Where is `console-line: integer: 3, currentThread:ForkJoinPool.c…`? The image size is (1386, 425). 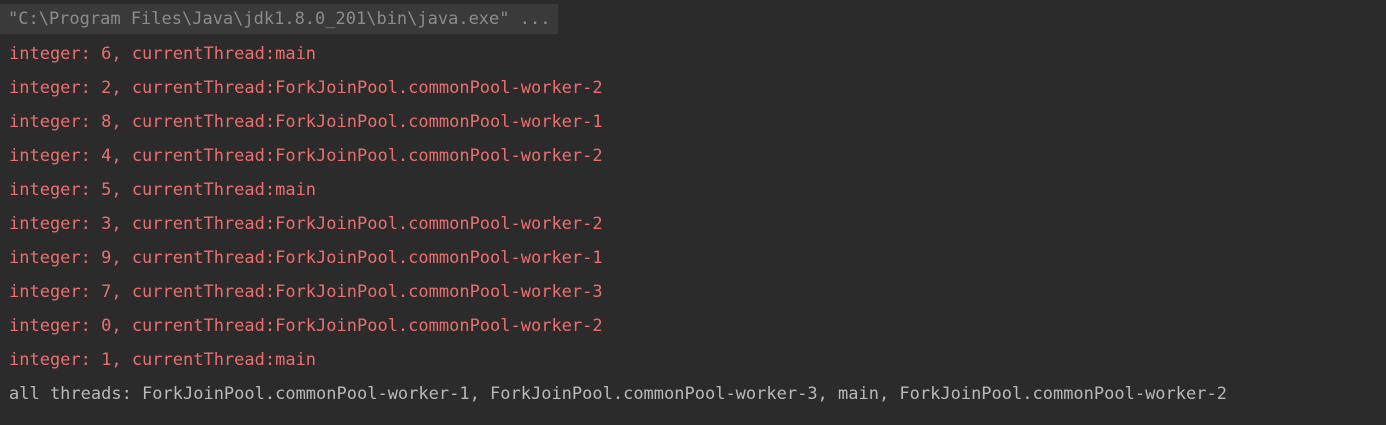
console-line: integer: 3, currentThread:ForkJoinPool.c… is located at coordinates (306, 224).